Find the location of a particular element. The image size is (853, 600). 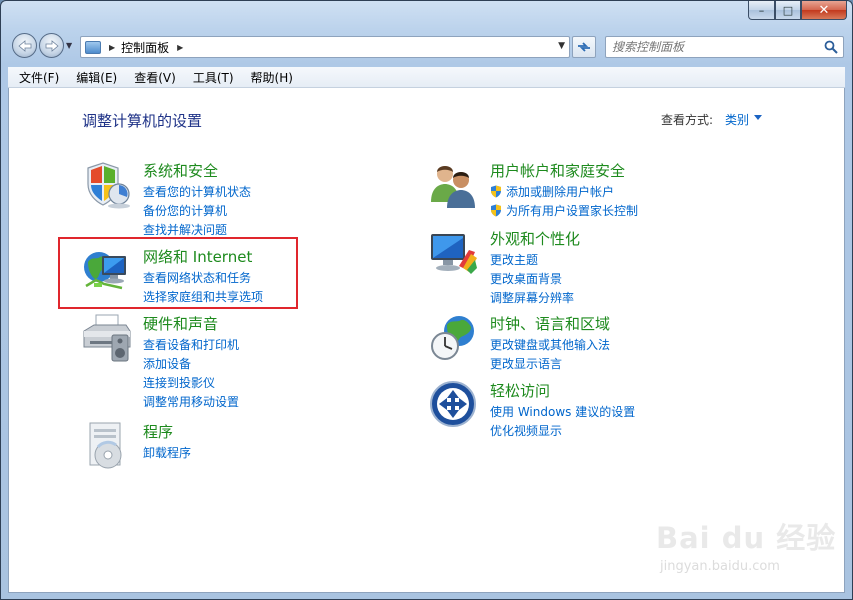

baidu-watermark: Bai du 经验 jingyan.baidu.com is located at coordinates (748, 554).